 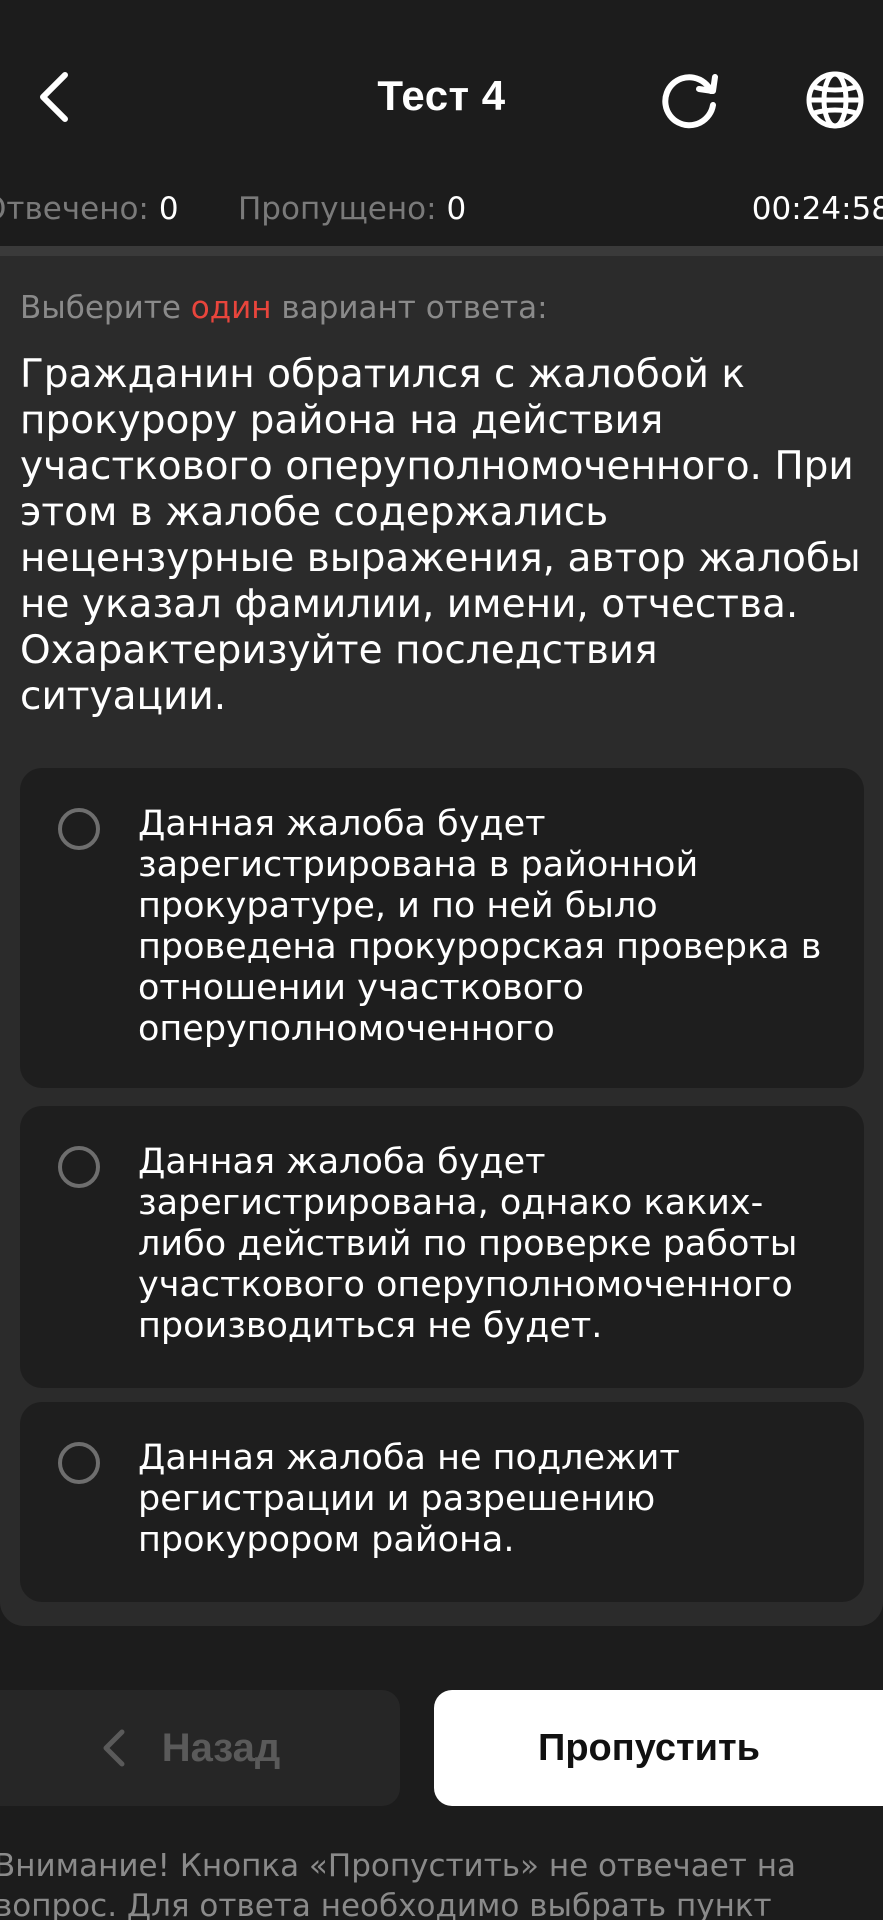 I want to click on skipped-stat: Пропущено: 0, so click(x=352, y=209).